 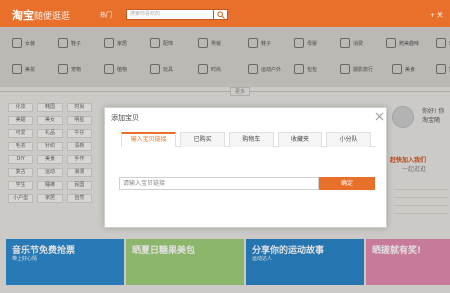 I want to click on follow-button: + 关, so click(x=436, y=14).